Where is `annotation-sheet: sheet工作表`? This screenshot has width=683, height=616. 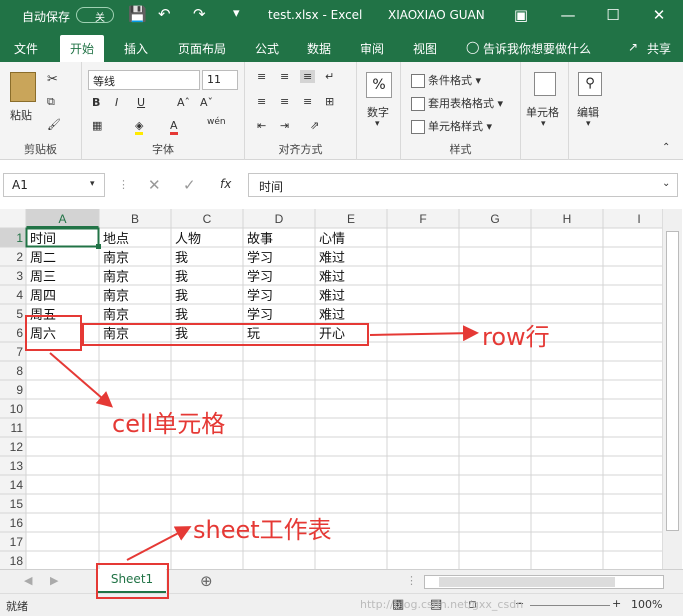 annotation-sheet: sheet工作表 is located at coordinates (262, 530).